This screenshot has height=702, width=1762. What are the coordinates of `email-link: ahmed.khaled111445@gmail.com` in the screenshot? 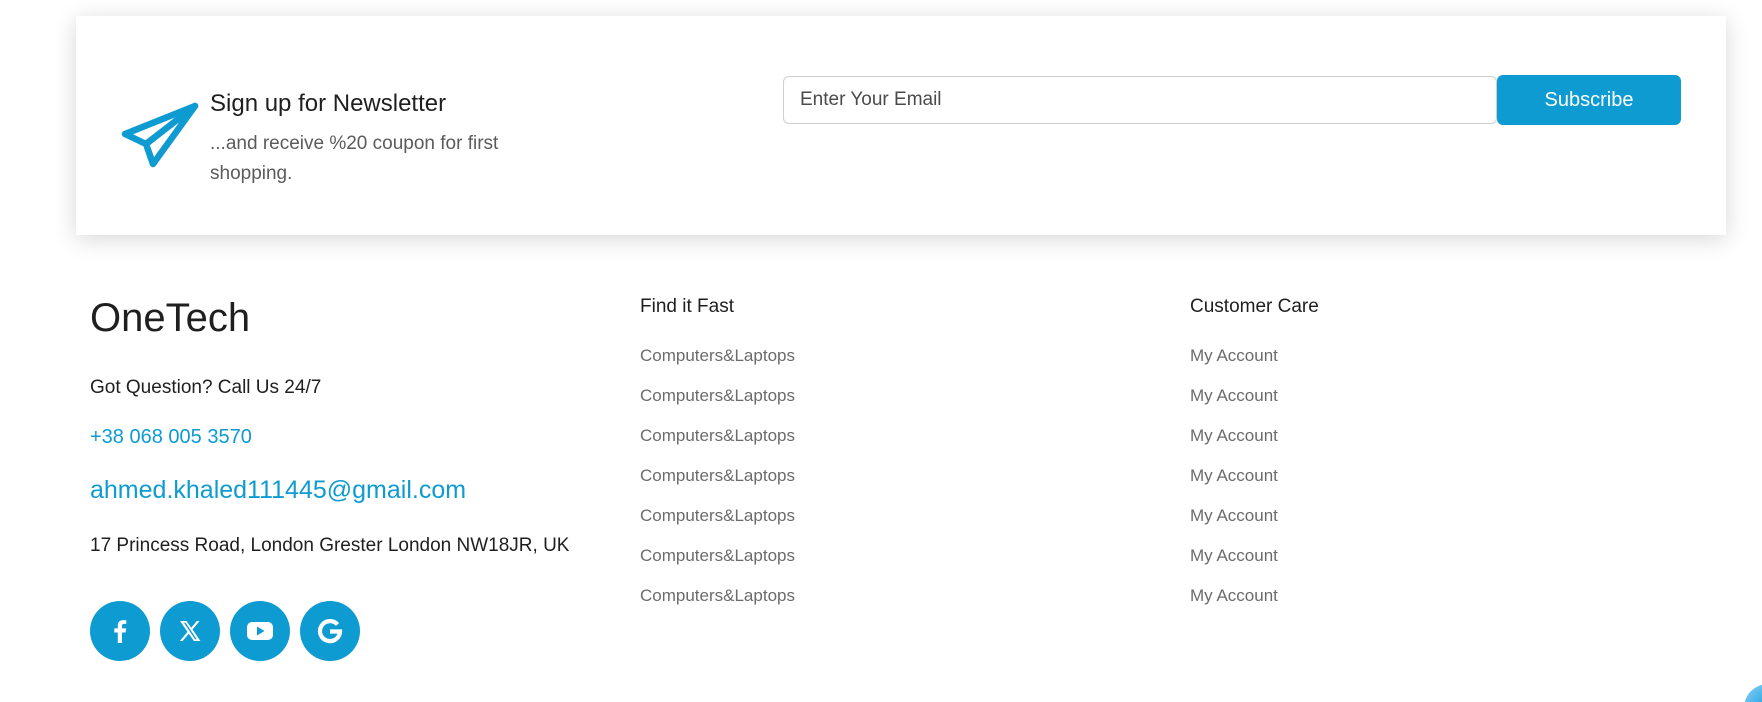 It's located at (278, 490).